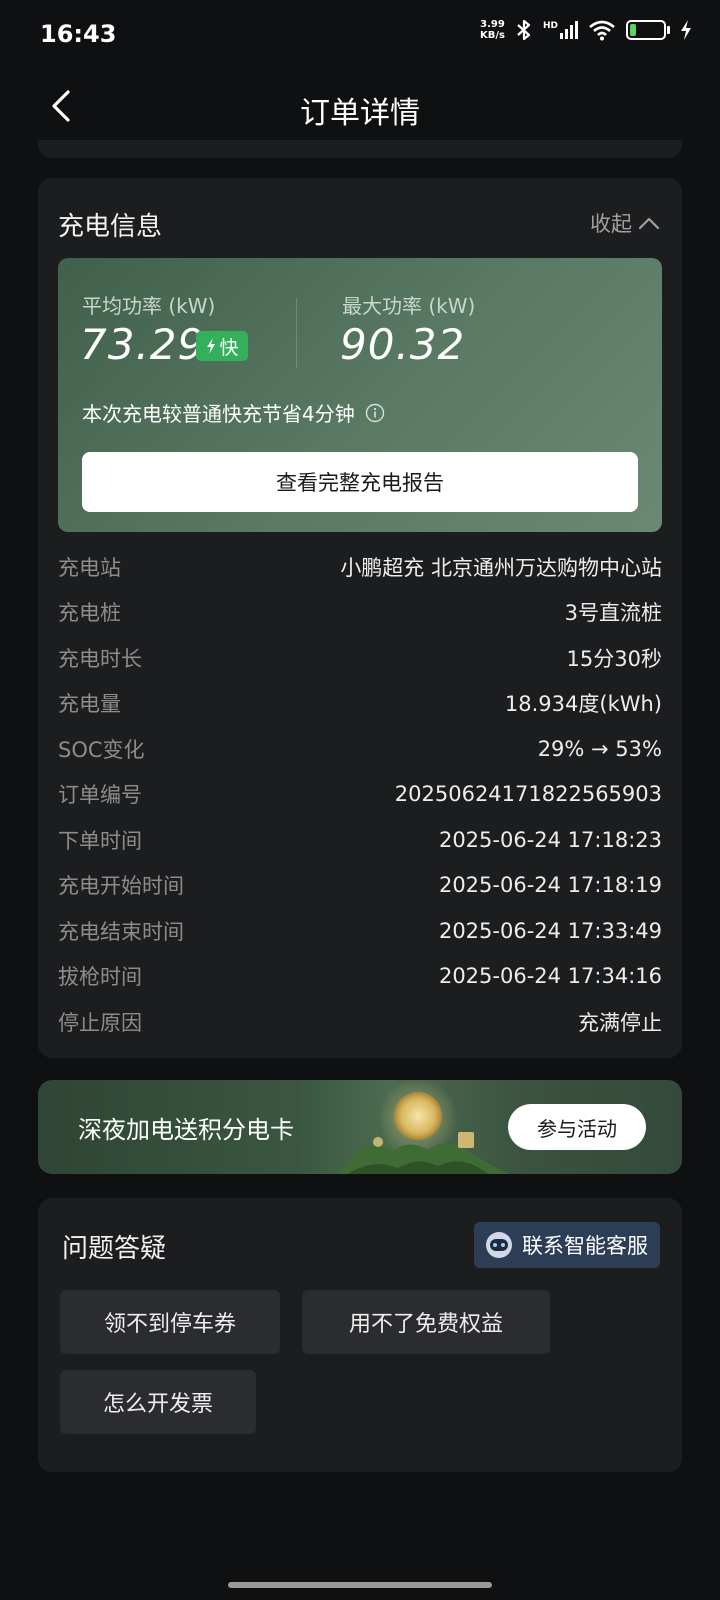 The width and height of the screenshot is (720, 1600). What do you see at coordinates (100, 658) in the screenshot?
I see `detail-label: 充电时长` at bounding box center [100, 658].